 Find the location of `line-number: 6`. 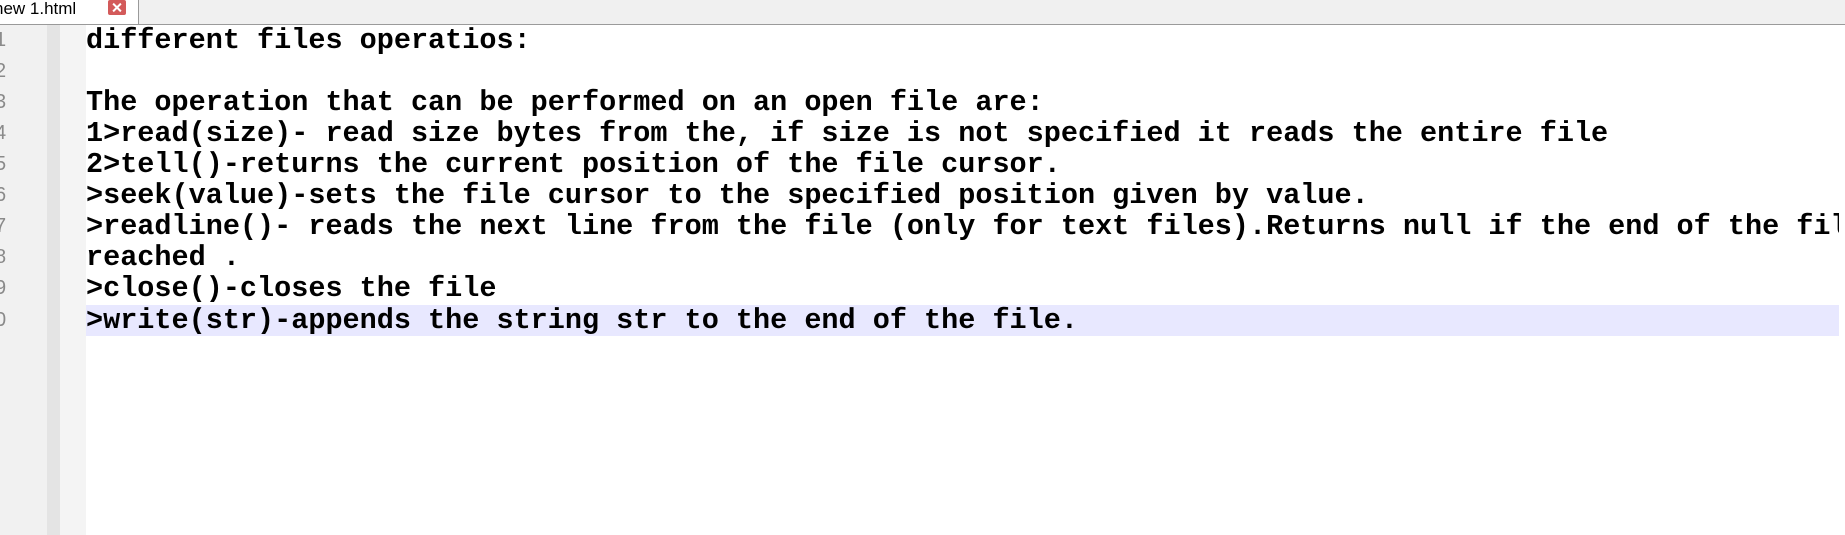

line-number: 6 is located at coordinates (3, 195).